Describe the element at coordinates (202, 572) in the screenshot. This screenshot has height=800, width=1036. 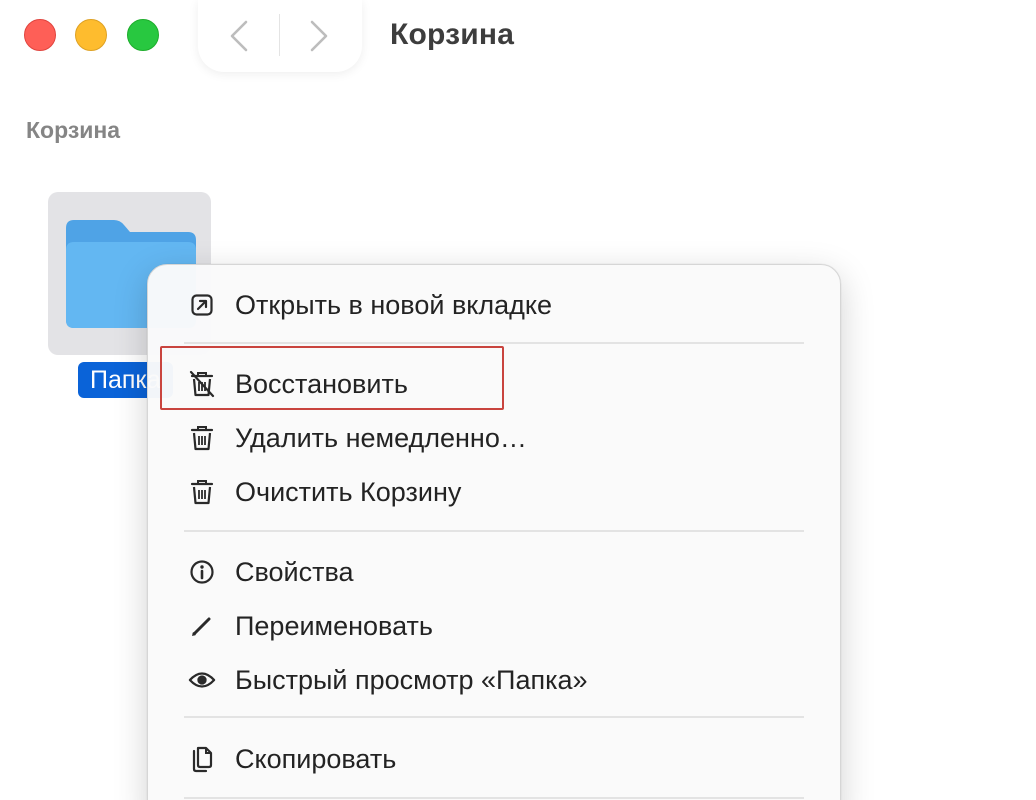
I see `info-icon` at that location.